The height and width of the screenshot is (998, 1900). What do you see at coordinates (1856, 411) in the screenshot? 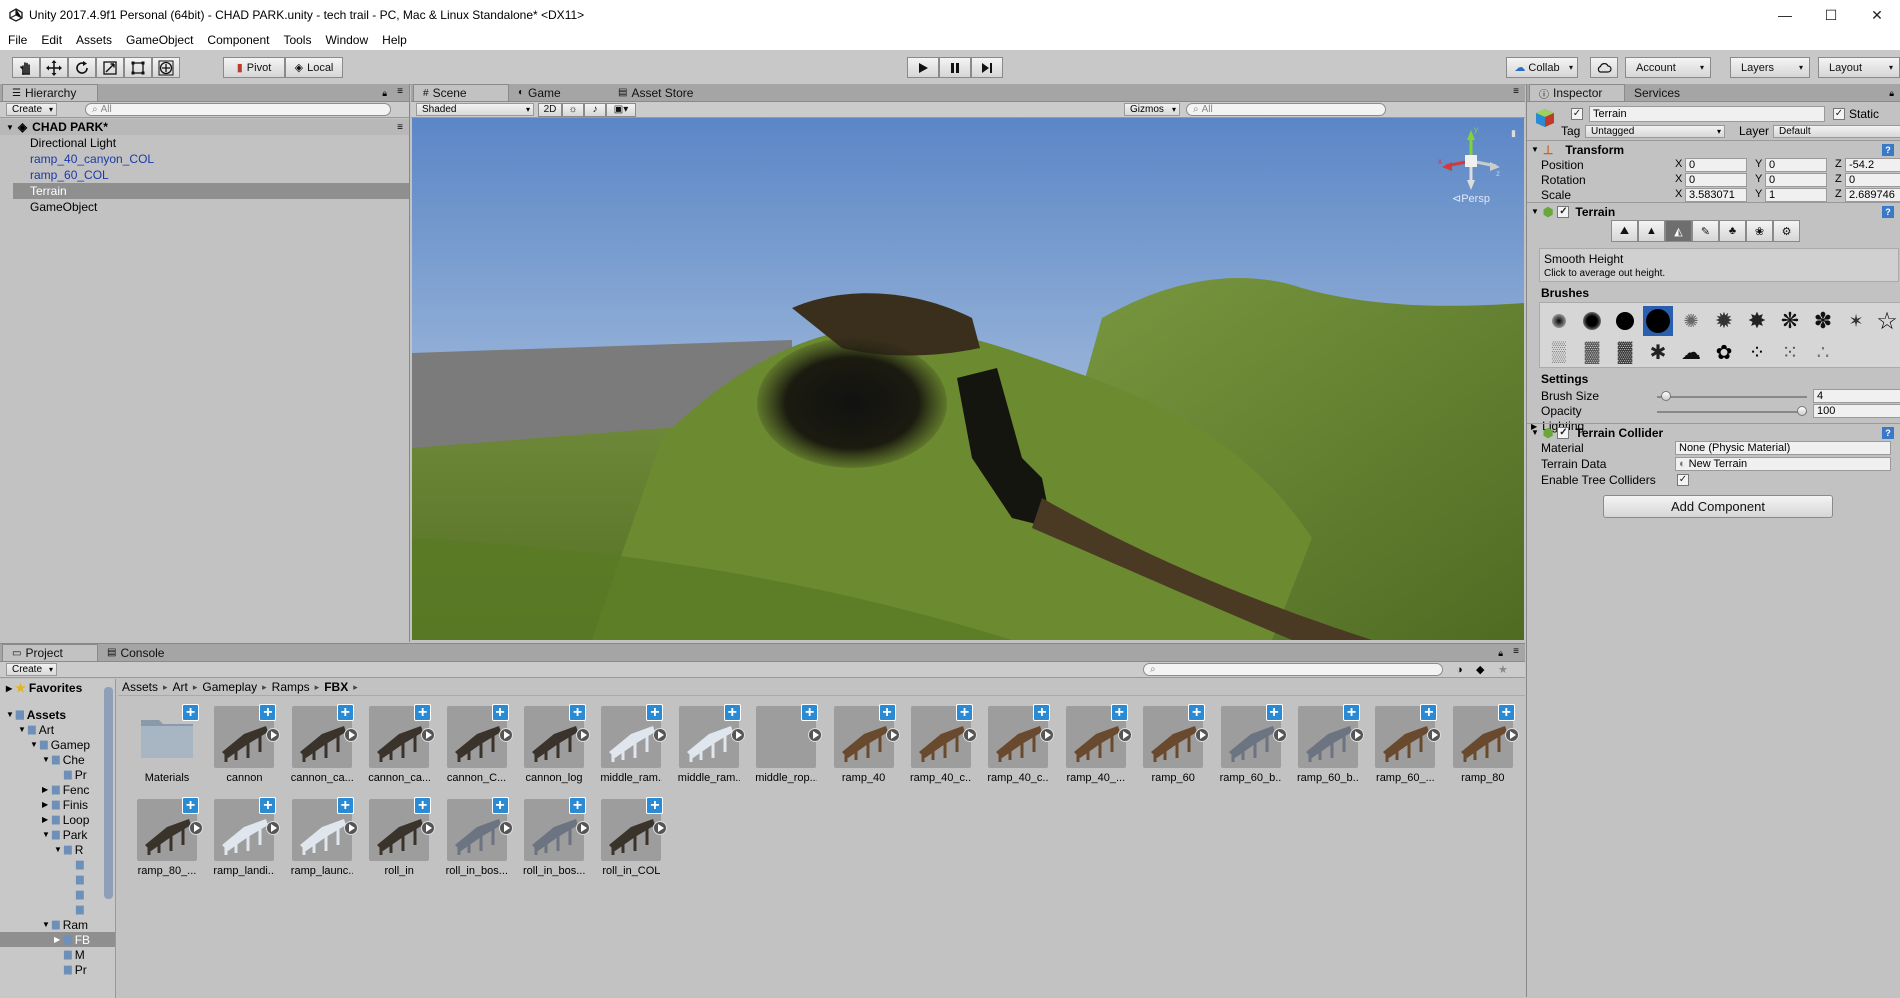
I see `opacity-field: 100` at bounding box center [1856, 411].